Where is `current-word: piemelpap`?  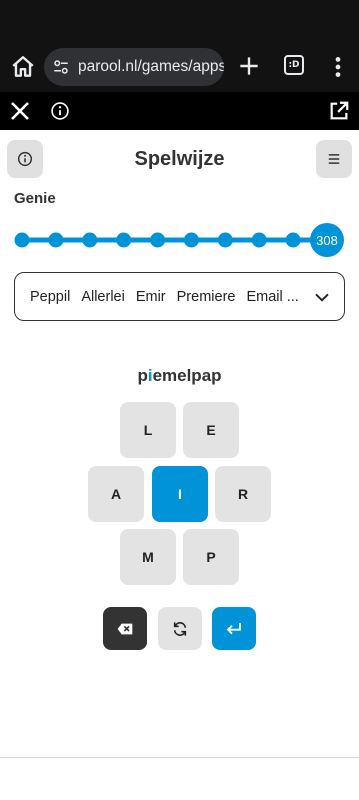 current-word: piemelpap is located at coordinates (179, 376).